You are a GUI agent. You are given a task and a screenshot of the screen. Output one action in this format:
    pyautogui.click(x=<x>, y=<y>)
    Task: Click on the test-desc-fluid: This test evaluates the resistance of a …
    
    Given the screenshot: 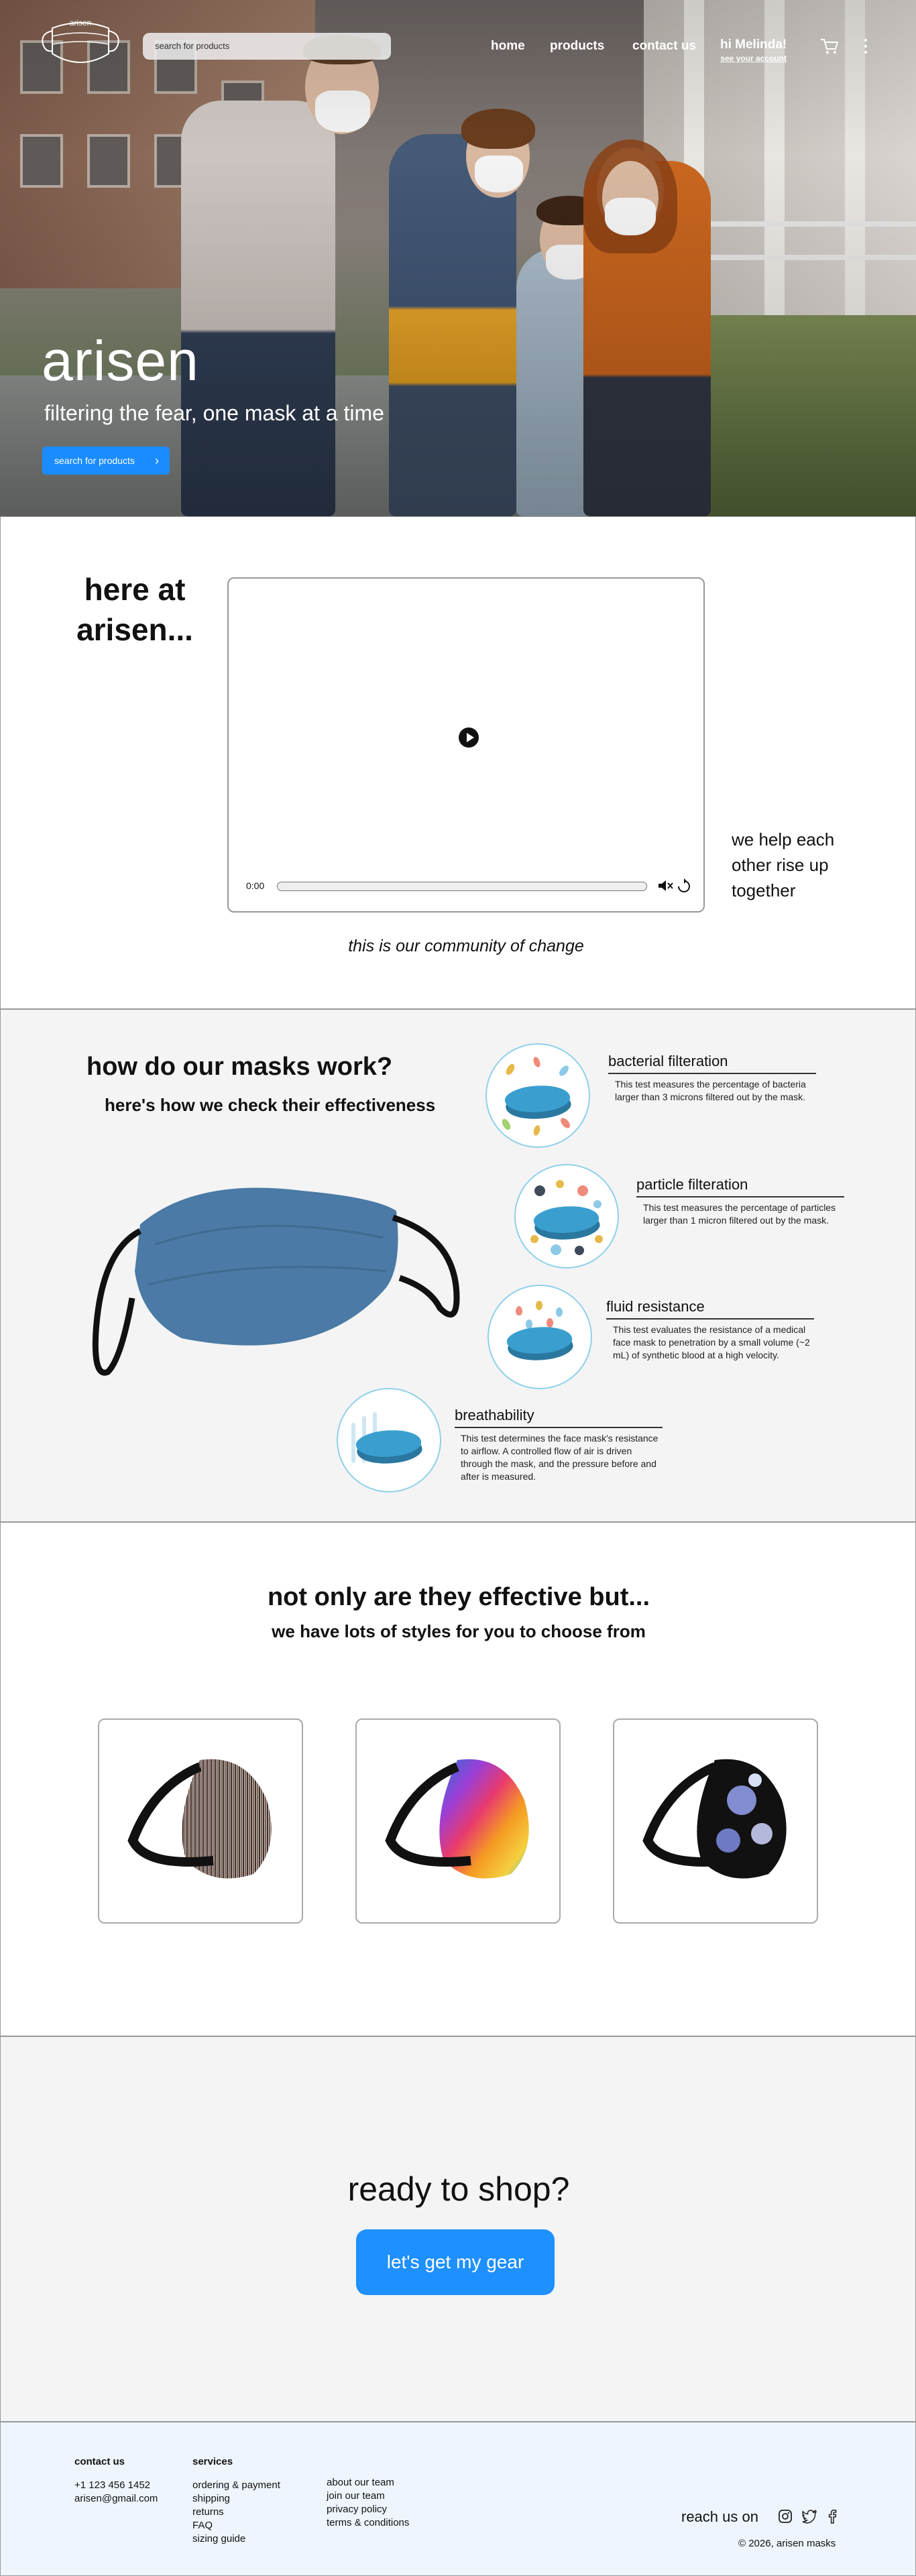 What is the action you would take?
    pyautogui.click(x=711, y=1342)
    